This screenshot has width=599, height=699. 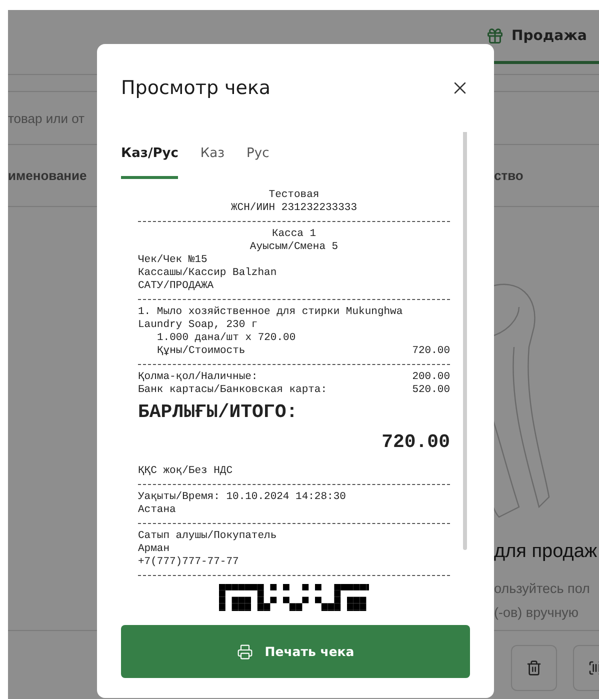 I want to click on receipt-text: Ауысым/Смена 5, so click(x=294, y=247).